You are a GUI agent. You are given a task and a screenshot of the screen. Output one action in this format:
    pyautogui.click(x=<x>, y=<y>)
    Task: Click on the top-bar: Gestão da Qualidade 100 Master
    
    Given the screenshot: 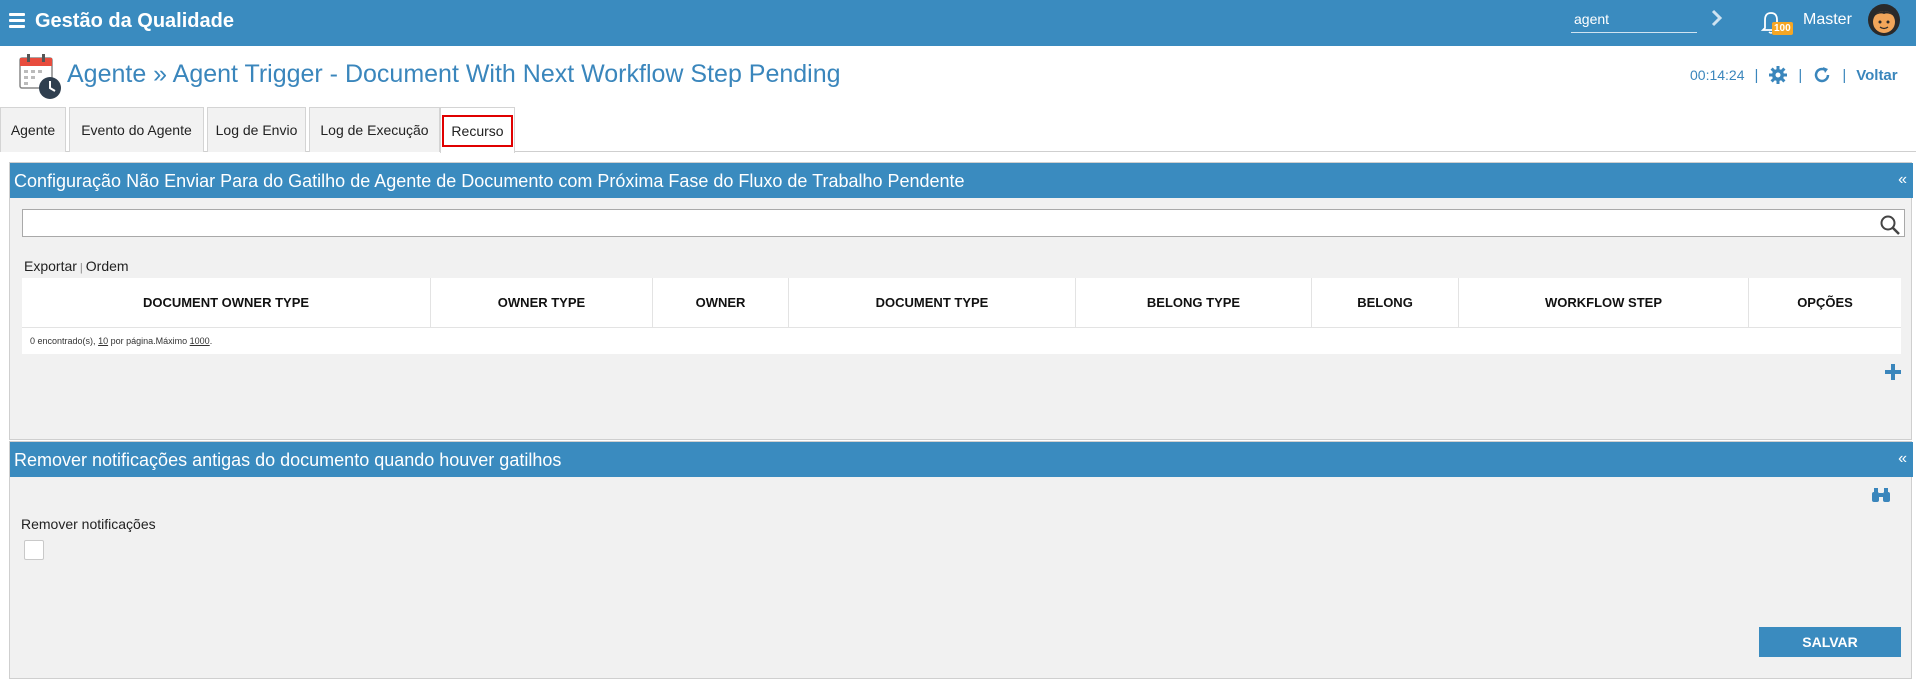 What is the action you would take?
    pyautogui.click(x=958, y=23)
    